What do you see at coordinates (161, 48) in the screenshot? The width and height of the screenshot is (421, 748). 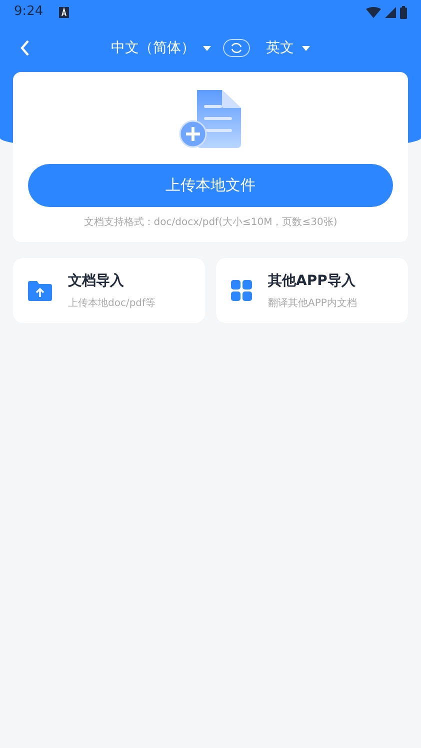 I see `source-language-dropdown: 中文（简体）` at bounding box center [161, 48].